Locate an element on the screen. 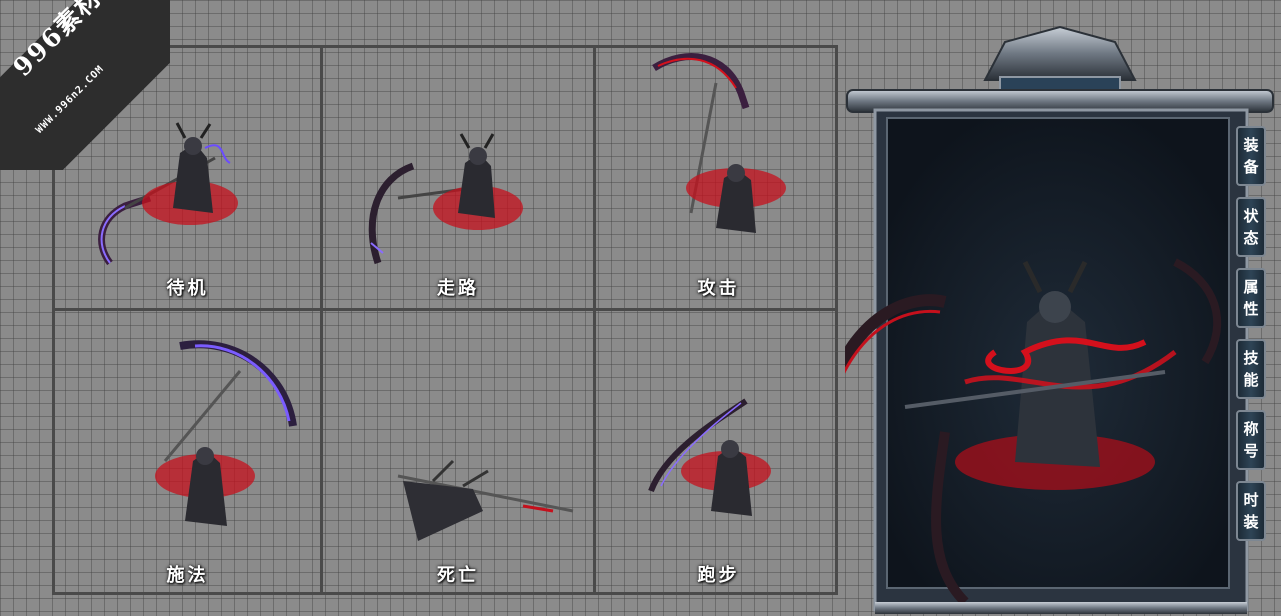 Image resolution: width=1281 pixels, height=616 pixels. action-label: 攻击 is located at coordinates (718, 288).